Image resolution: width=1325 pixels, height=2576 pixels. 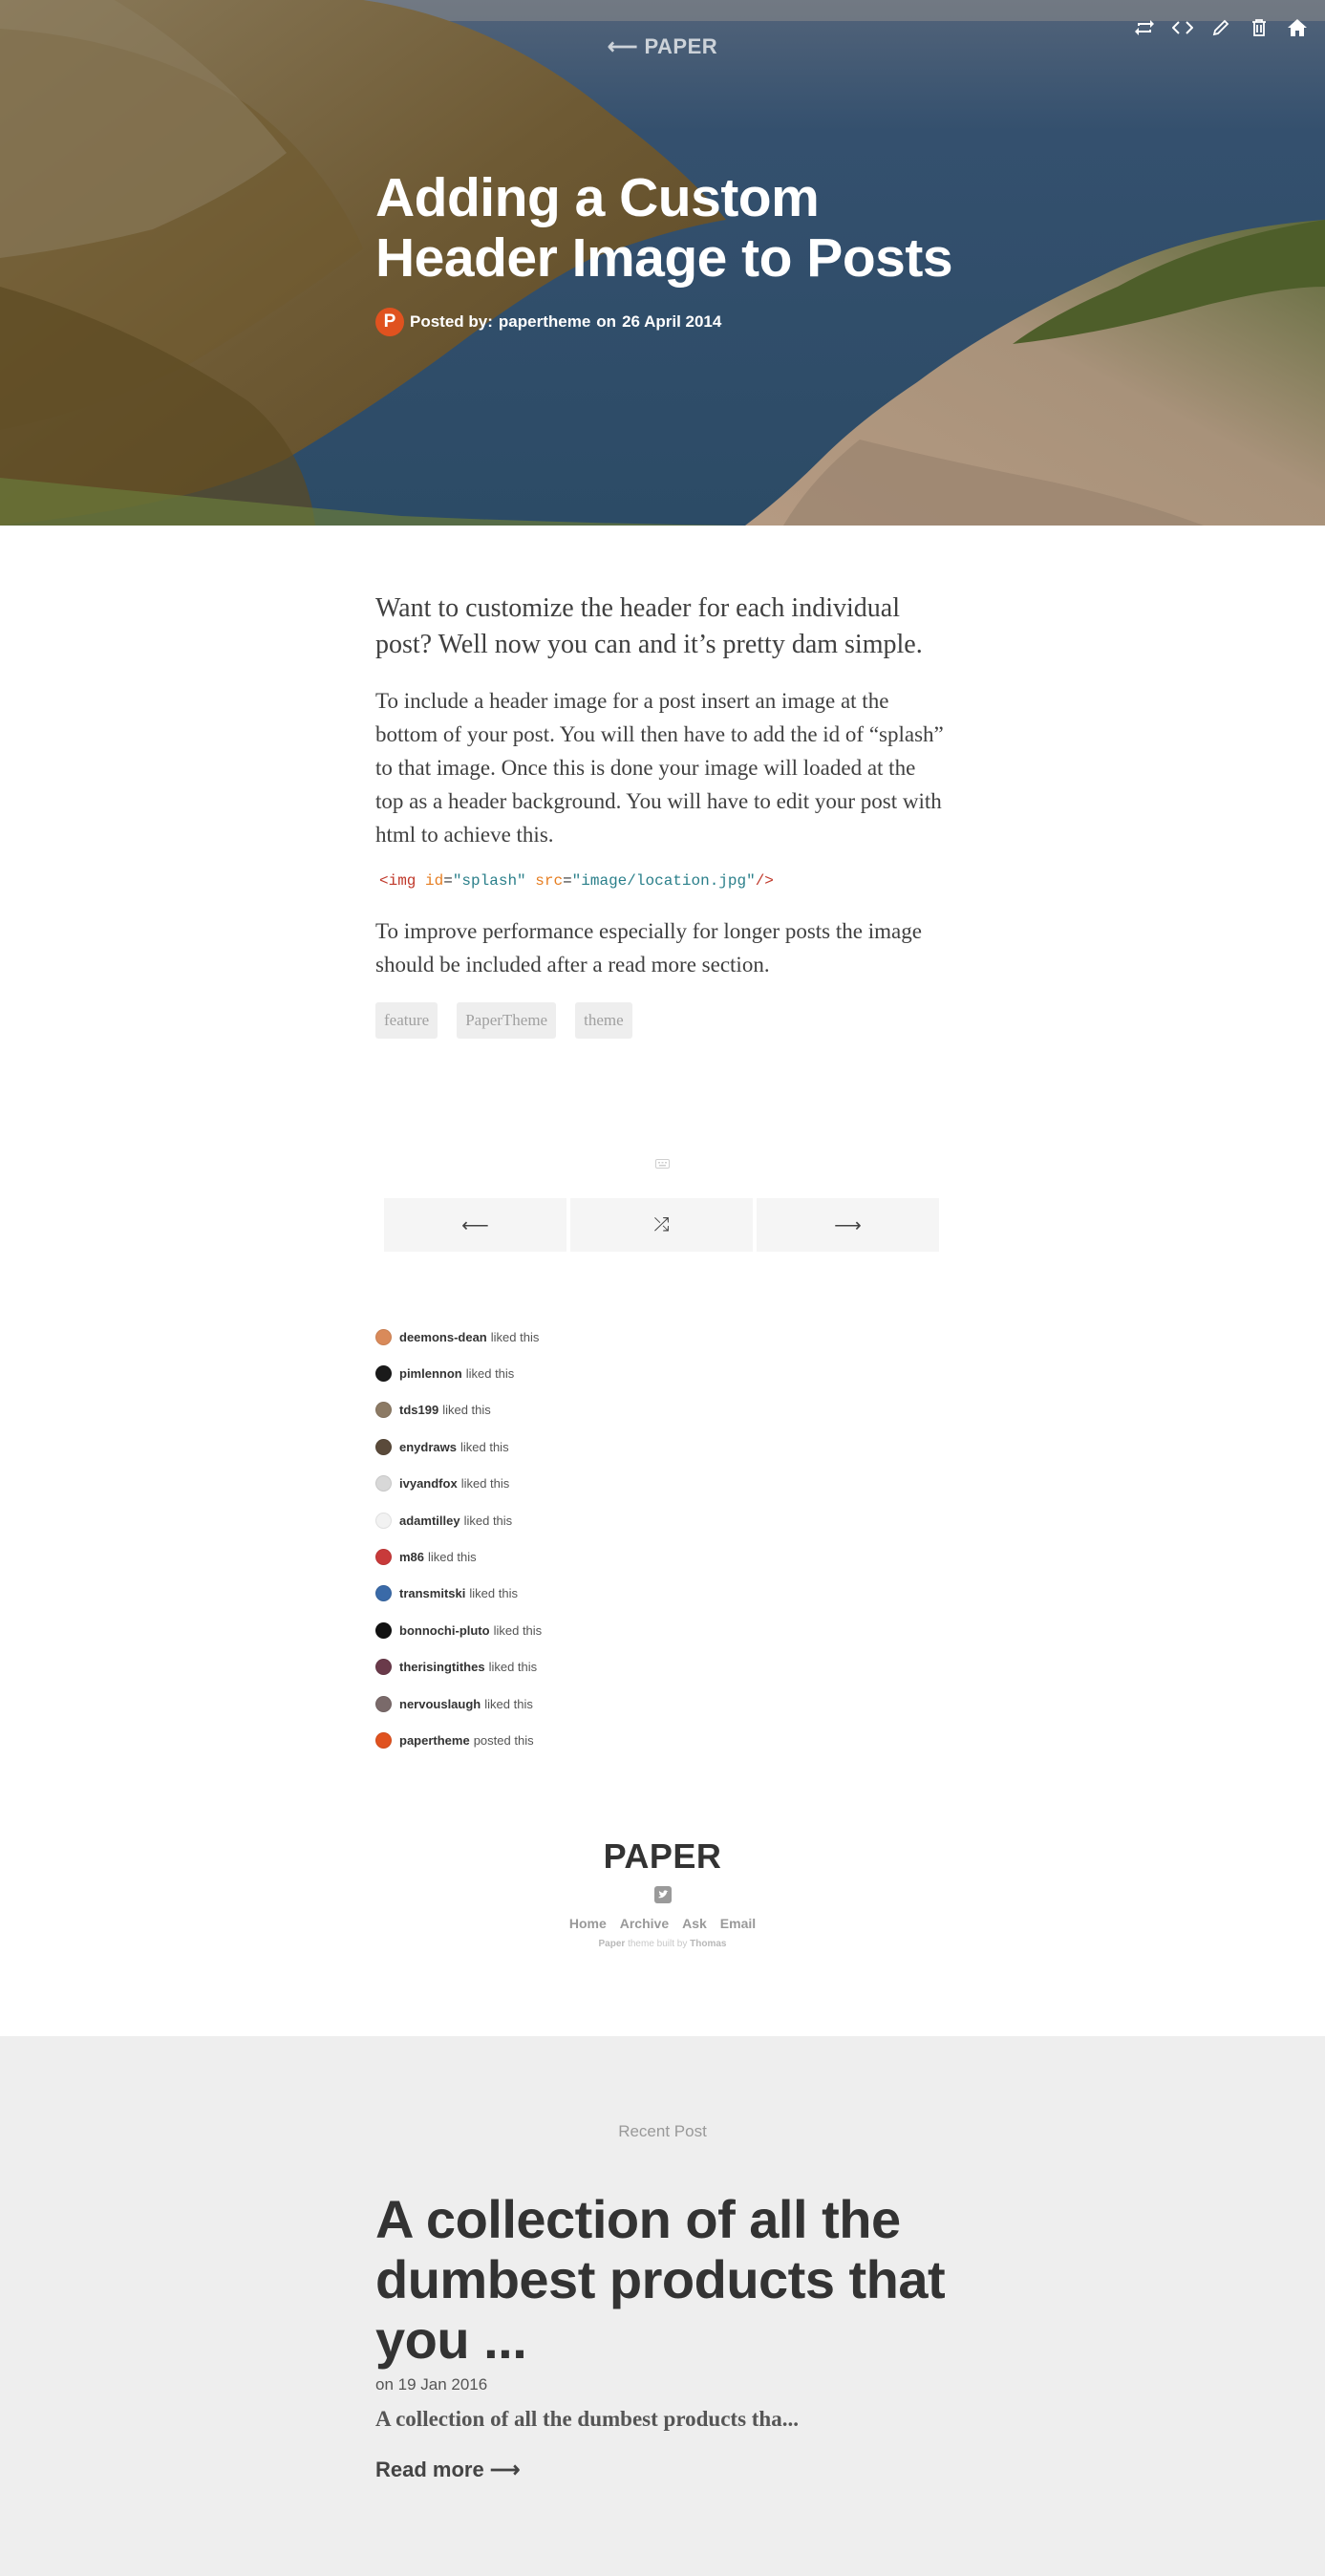 I want to click on keyboard-icon, so click(x=662, y=1164).